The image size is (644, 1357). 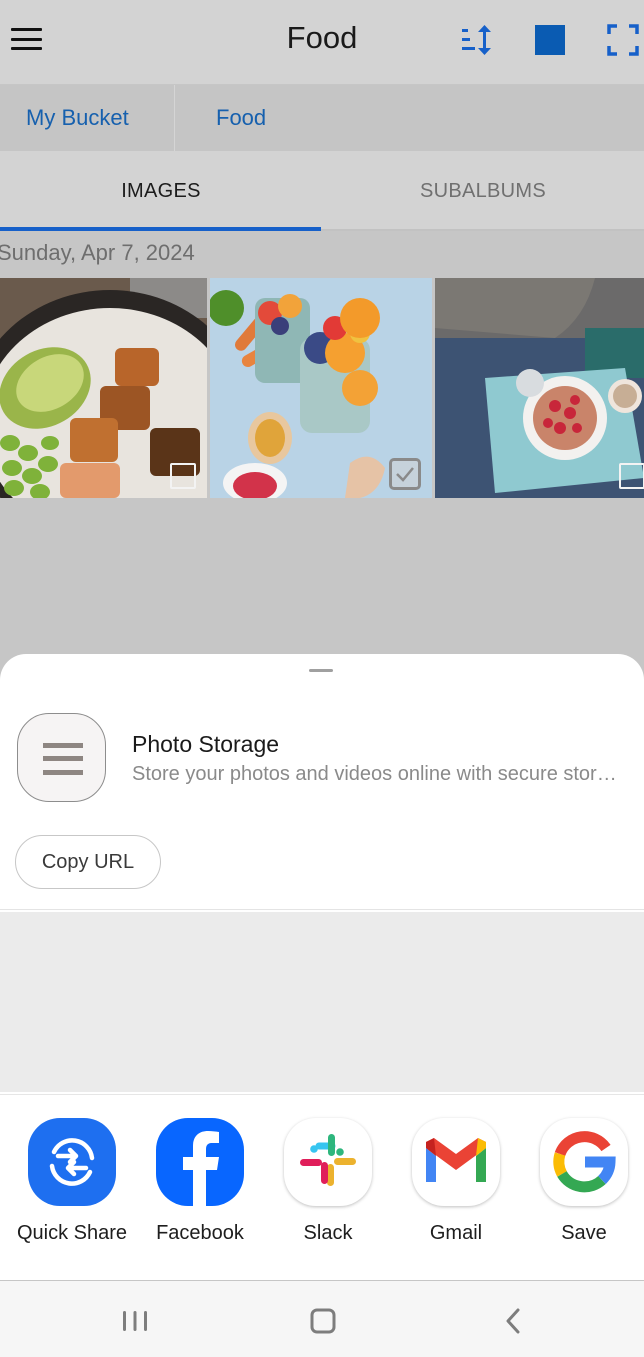 I want to click on checkmark-icon, so click(x=405, y=474).